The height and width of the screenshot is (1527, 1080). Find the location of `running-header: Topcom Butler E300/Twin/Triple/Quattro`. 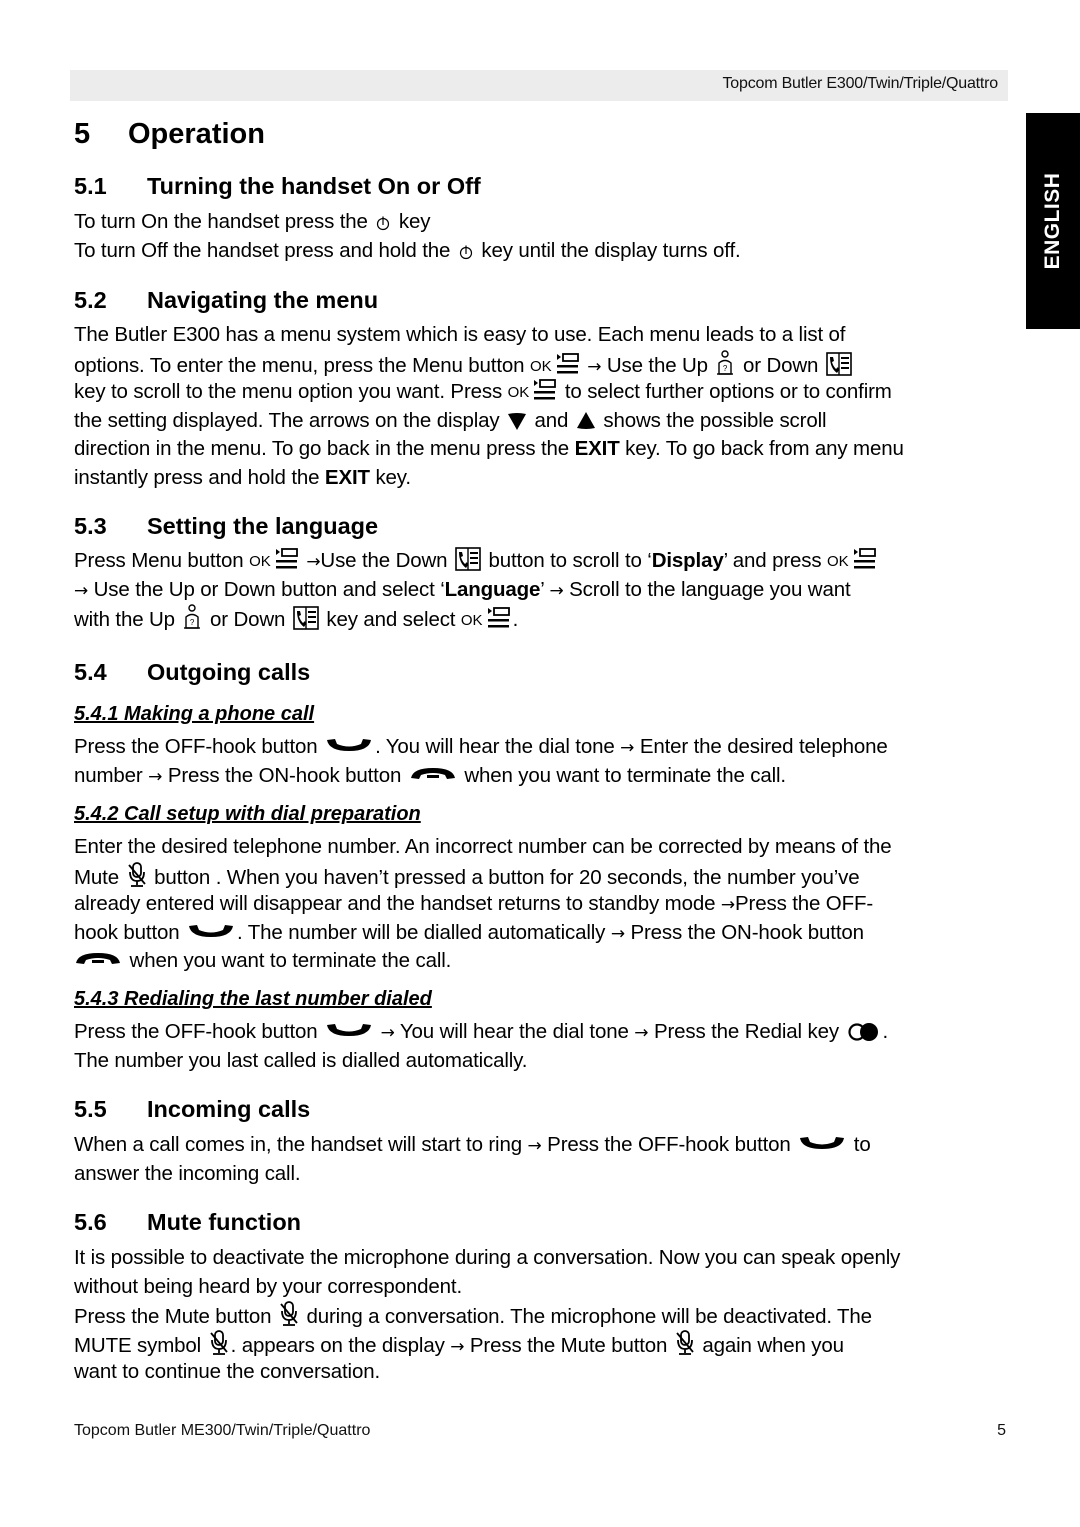

running-header: Topcom Butler E300/Twin/Triple/Quattro is located at coordinates (539, 85).